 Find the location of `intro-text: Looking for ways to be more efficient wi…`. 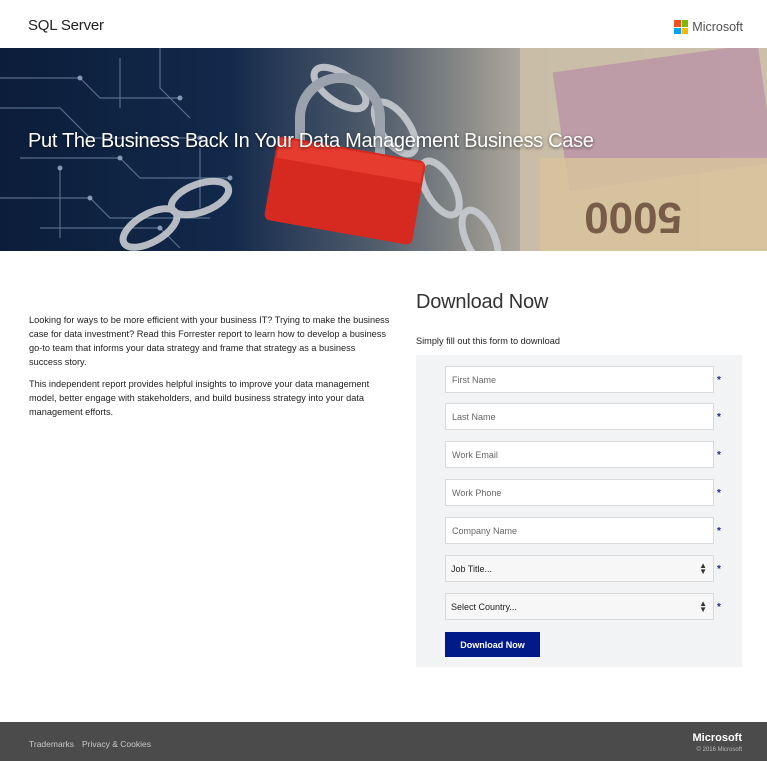

intro-text: Looking for ways to be more efficient wi… is located at coordinates (210, 370).